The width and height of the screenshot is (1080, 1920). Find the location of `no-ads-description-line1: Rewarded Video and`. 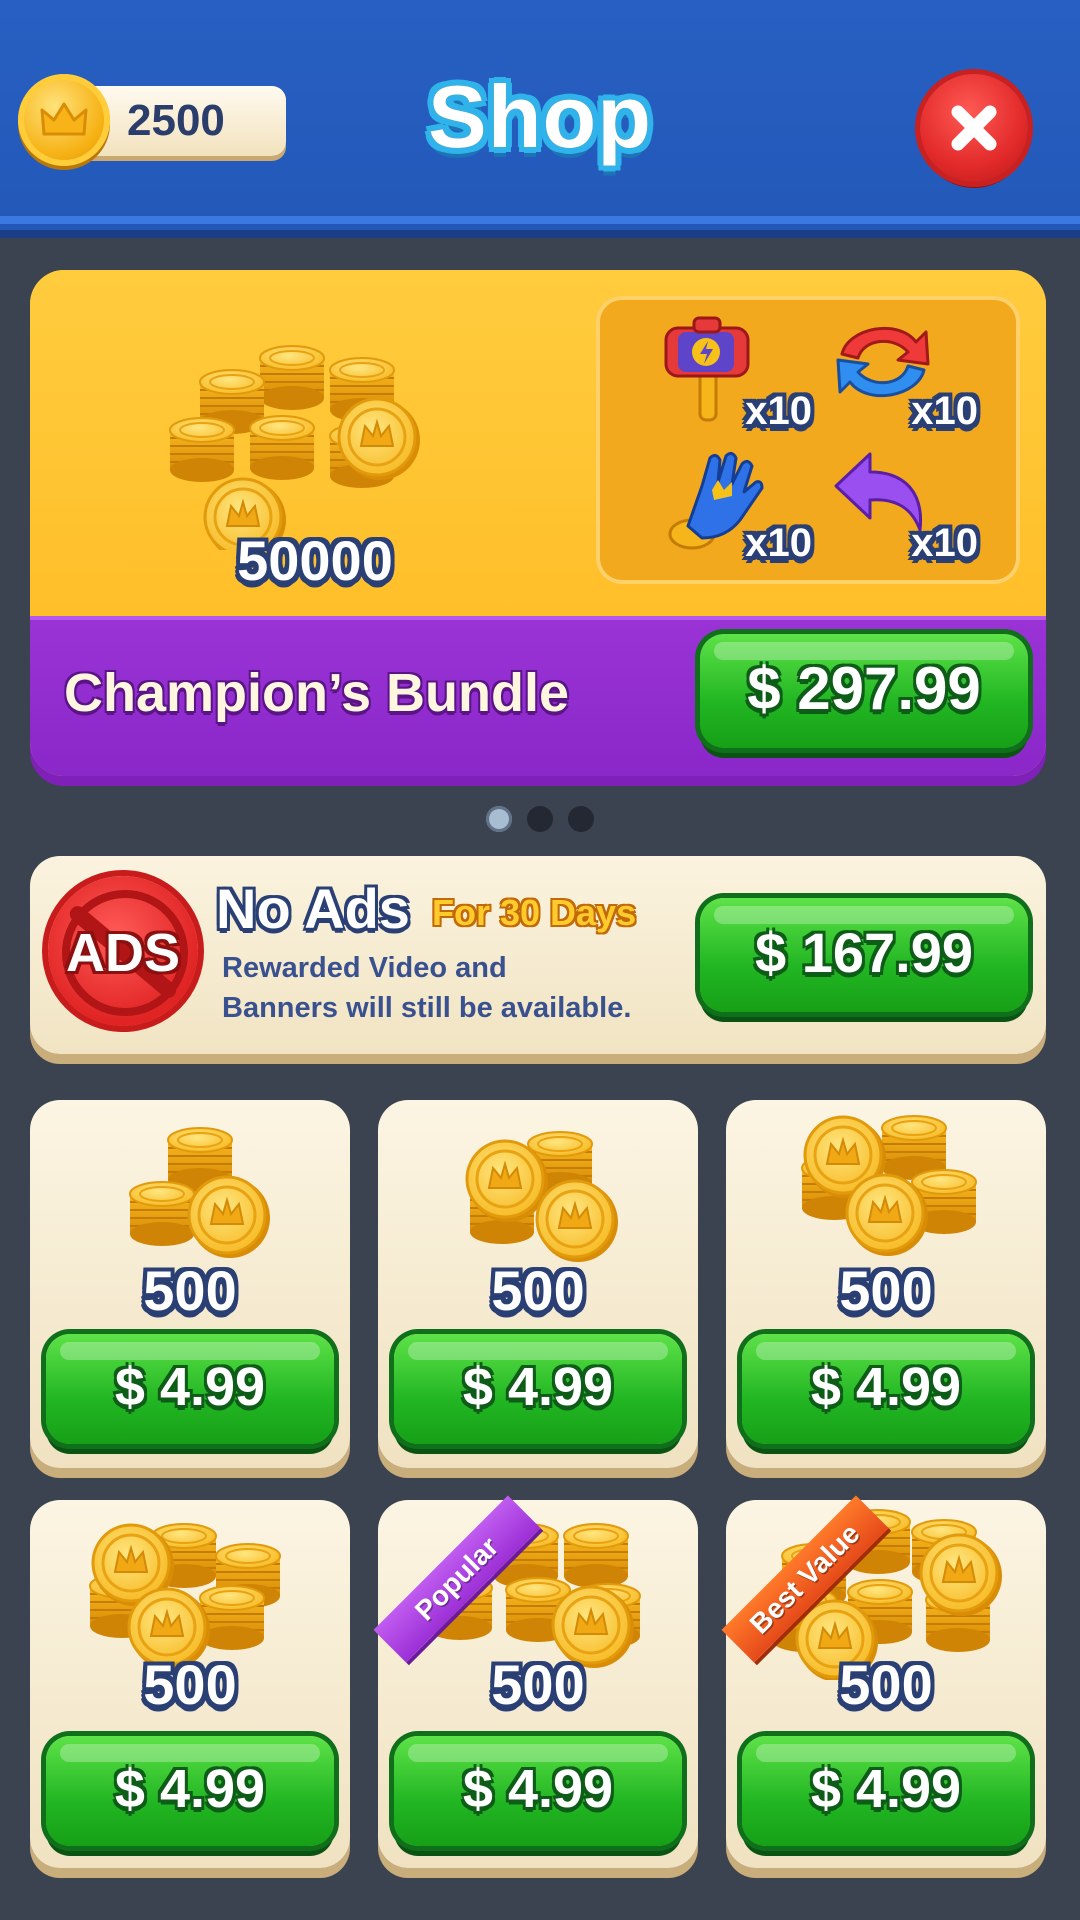

no-ads-description-line1: Rewarded Video and is located at coordinates (364, 968).